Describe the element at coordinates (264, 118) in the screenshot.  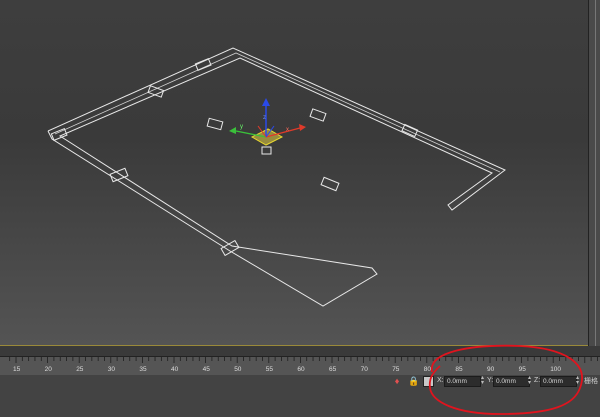
I see `svg-text: z` at that location.